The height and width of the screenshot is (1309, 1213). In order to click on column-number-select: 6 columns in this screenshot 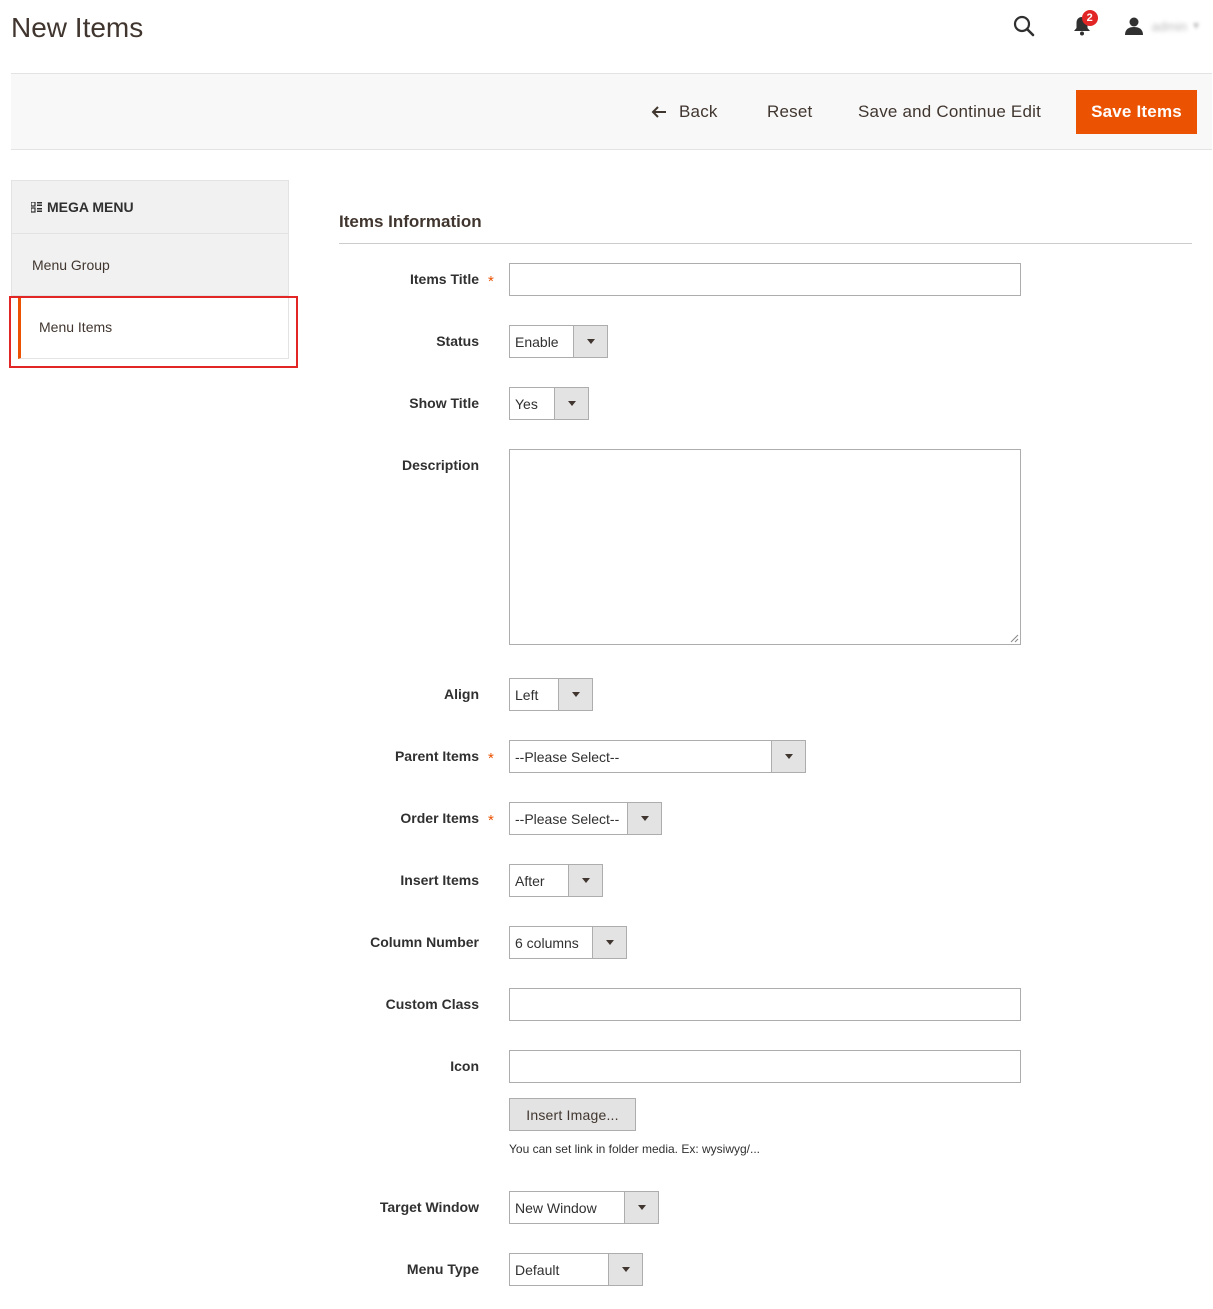, I will do `click(568, 942)`.